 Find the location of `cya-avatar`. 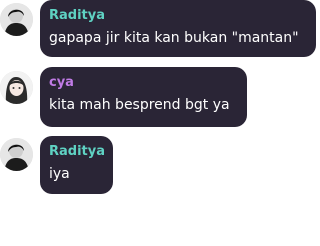

cya-avatar is located at coordinates (16, 87).